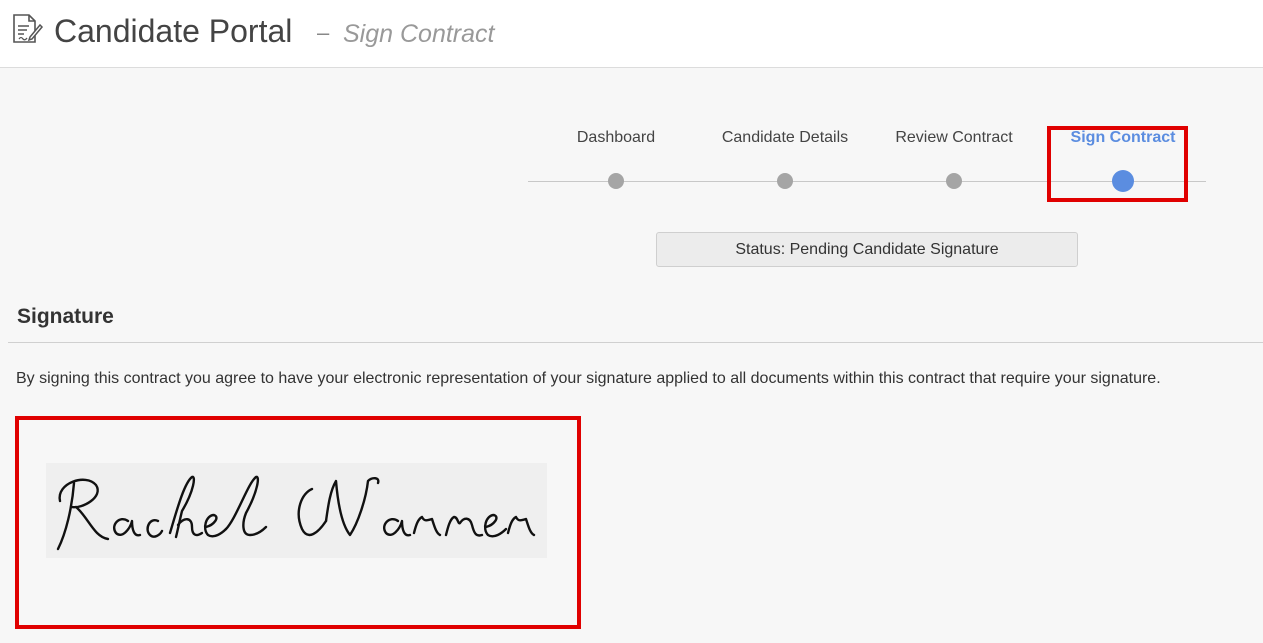 The height and width of the screenshot is (643, 1263). Describe the element at coordinates (785, 158) in the screenshot. I see `step-candidate-details: Candidate Details` at that location.